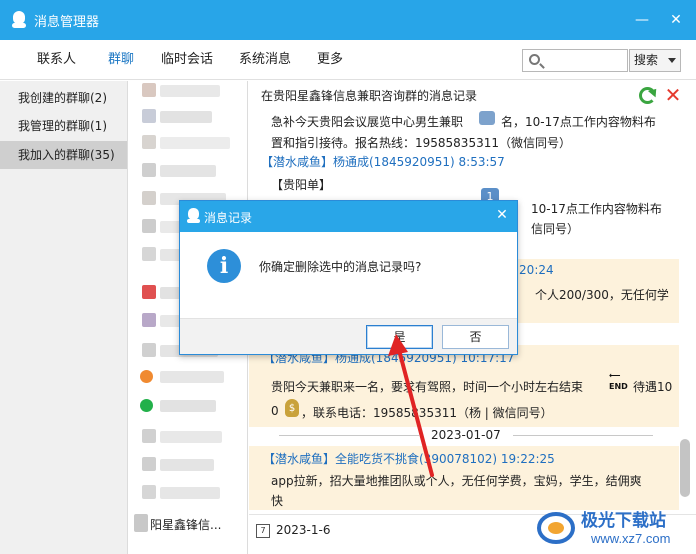  Describe the element at coordinates (475, 337) in the screenshot. I see `confirm-no-button: 否` at that location.